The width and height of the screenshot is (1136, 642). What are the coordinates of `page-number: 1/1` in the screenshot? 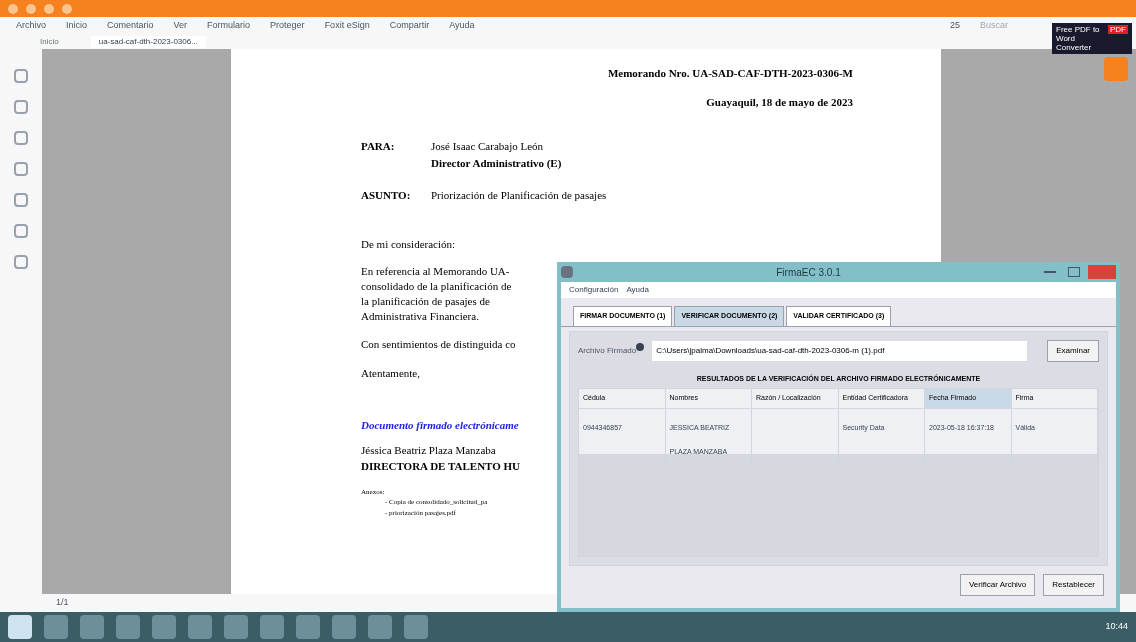 It's located at (62, 603).